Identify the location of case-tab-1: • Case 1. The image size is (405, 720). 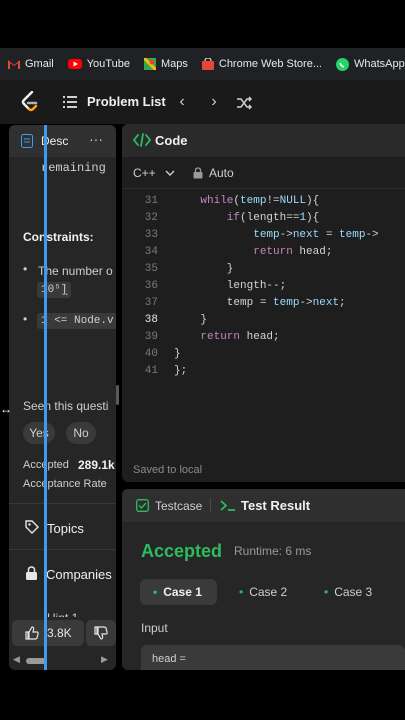
(178, 592).